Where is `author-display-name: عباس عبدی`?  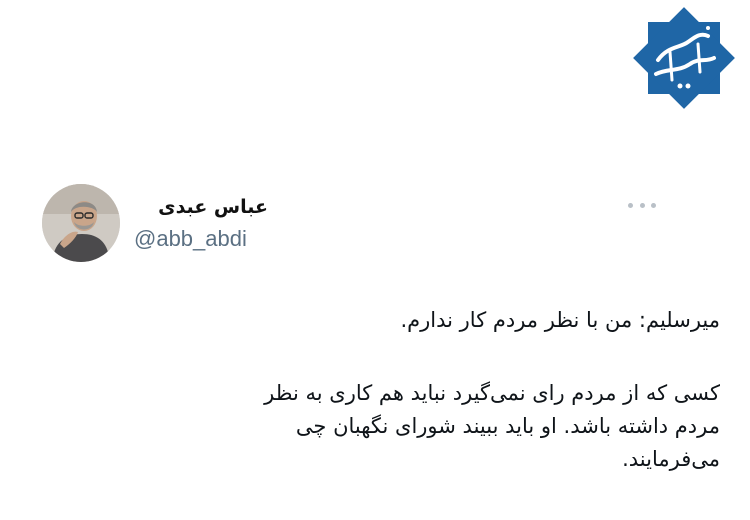 author-display-name: عباس عبدی is located at coordinates (203, 207).